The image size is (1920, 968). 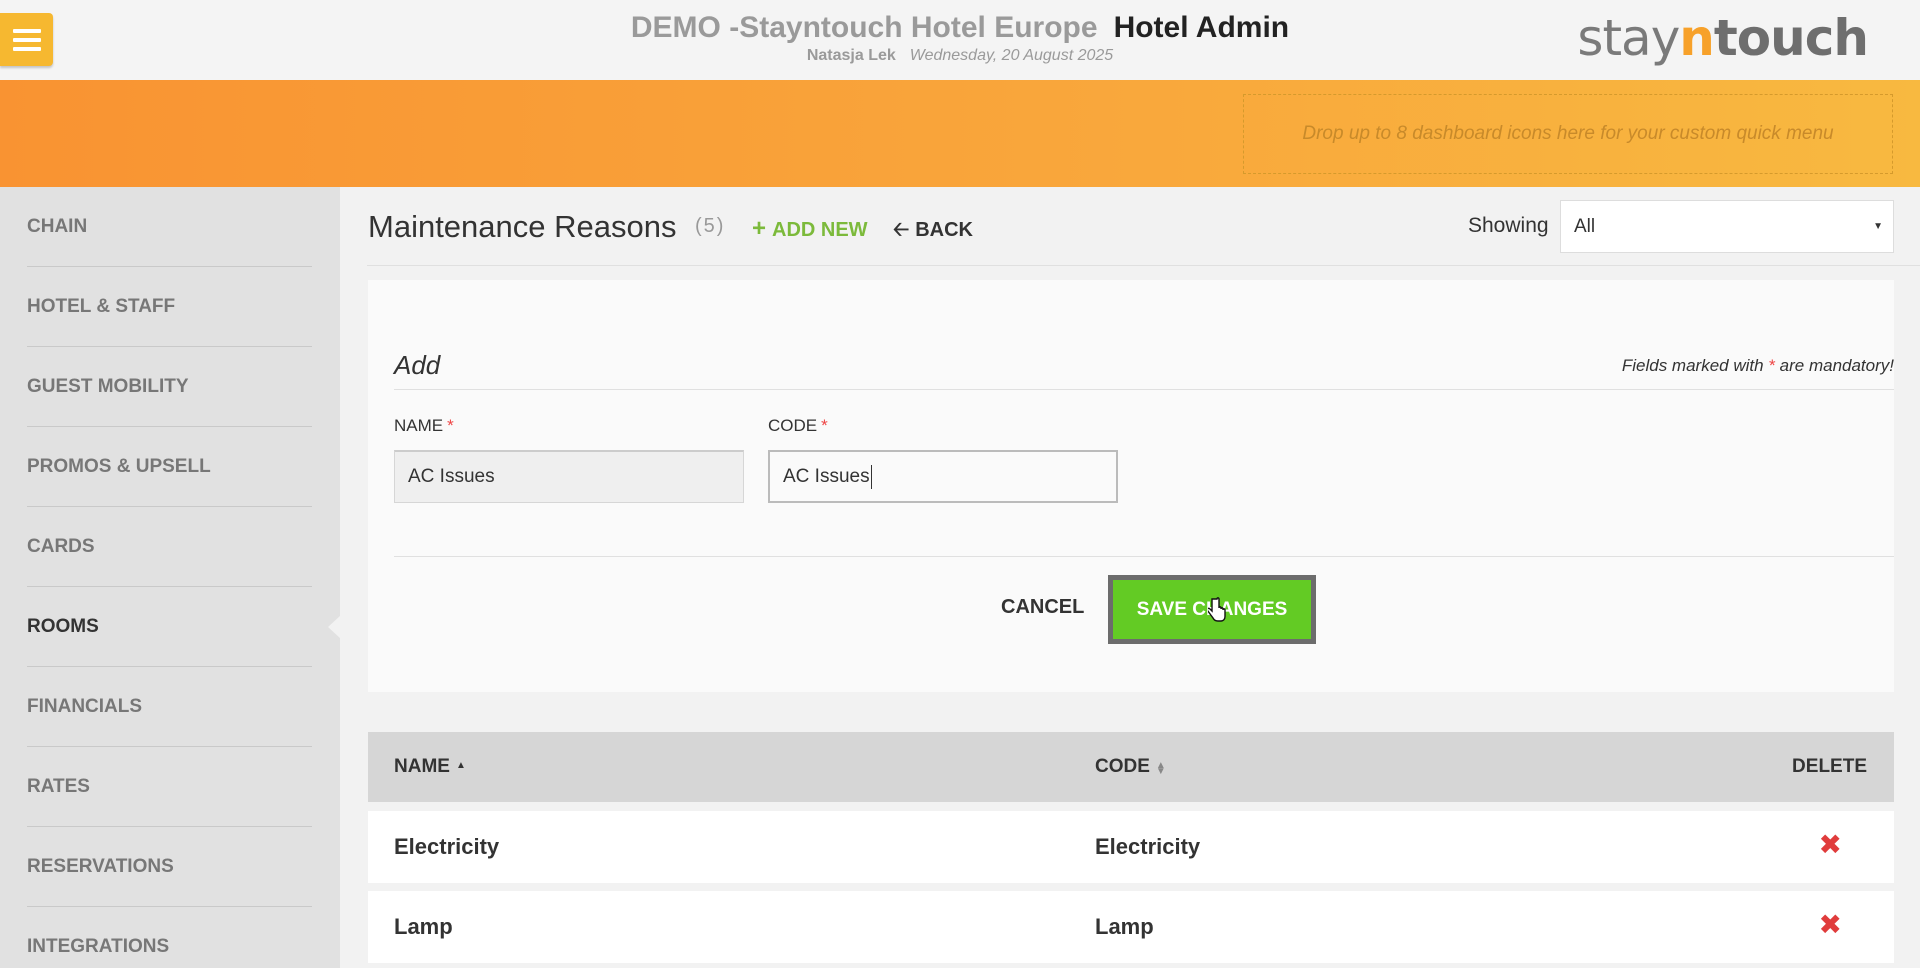 What do you see at coordinates (169, 627) in the screenshot?
I see `sidebar-item-rooms: ROOMS` at bounding box center [169, 627].